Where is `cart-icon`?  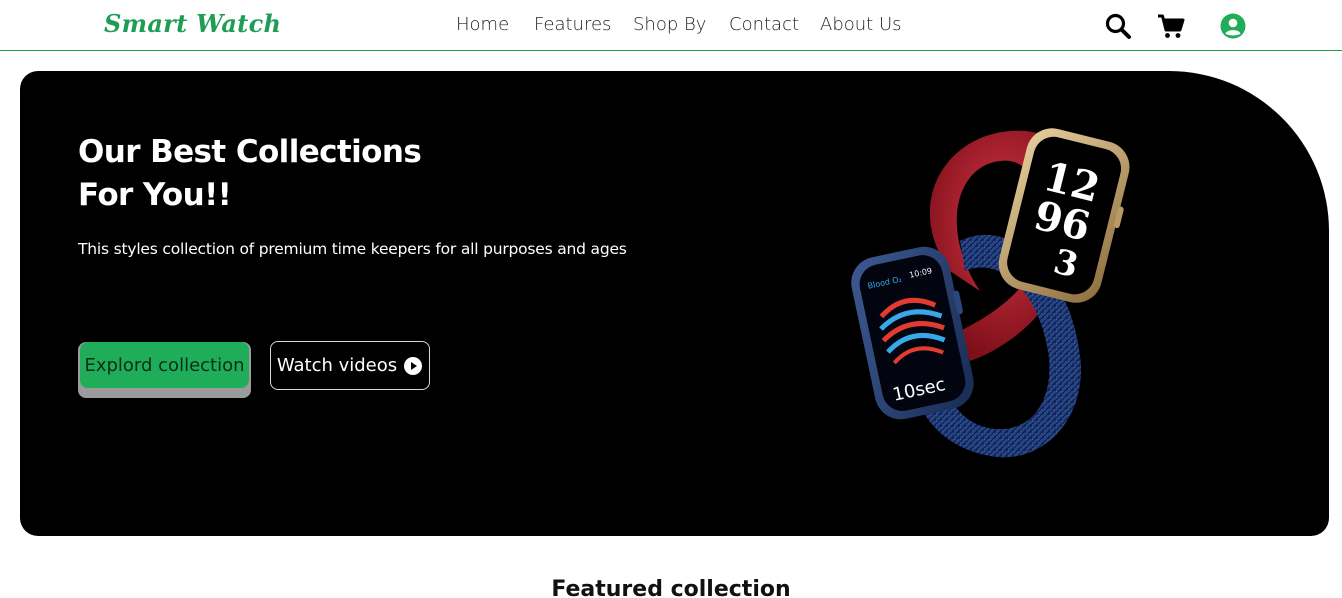 cart-icon is located at coordinates (1171, 26).